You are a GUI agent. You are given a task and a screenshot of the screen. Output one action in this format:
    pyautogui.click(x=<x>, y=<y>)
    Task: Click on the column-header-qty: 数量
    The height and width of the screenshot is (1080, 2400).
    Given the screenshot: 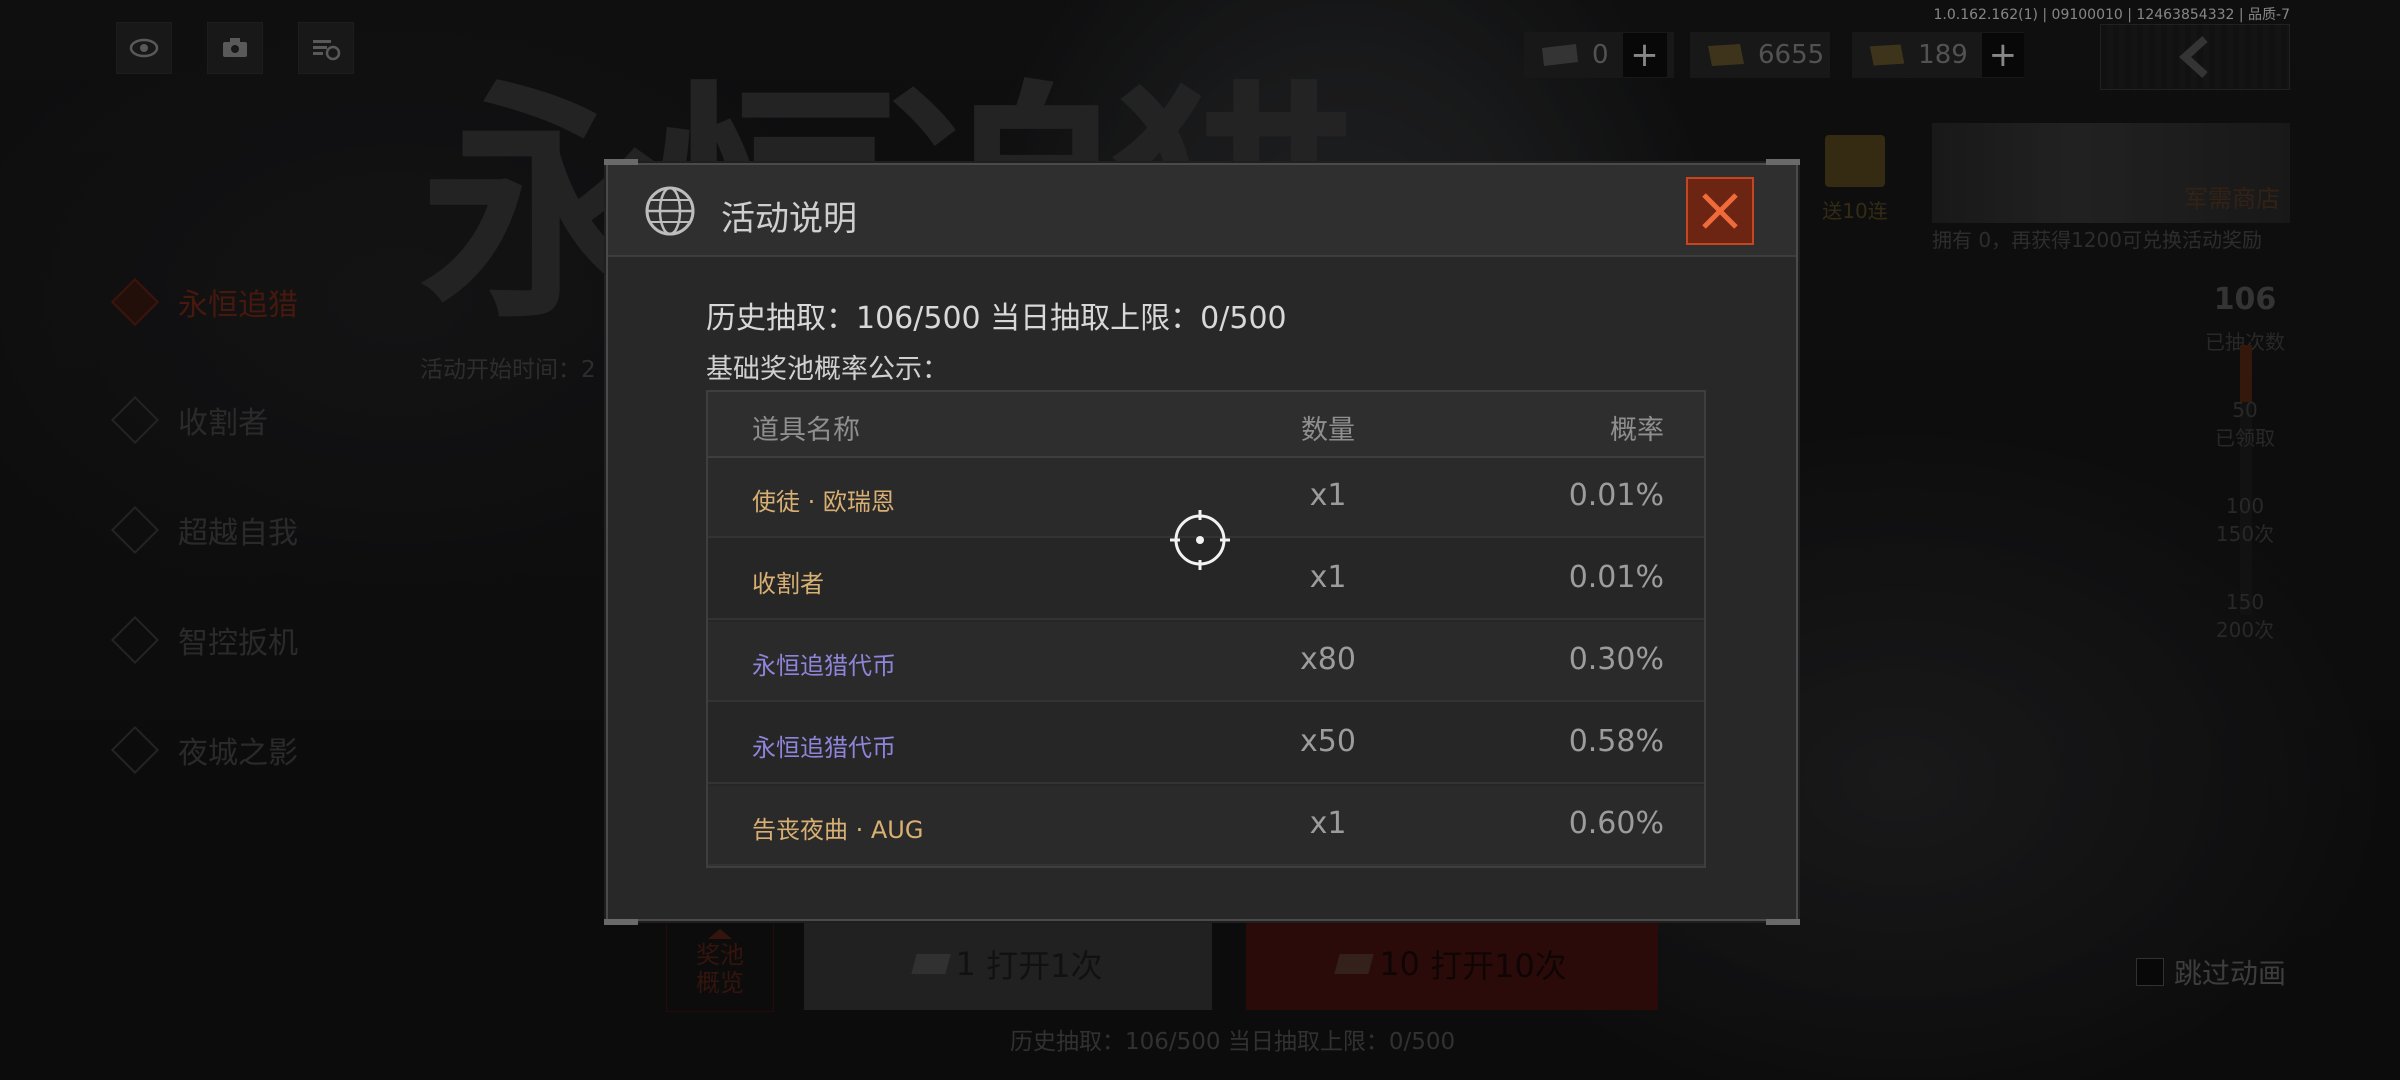 What is the action you would take?
    pyautogui.click(x=1328, y=430)
    